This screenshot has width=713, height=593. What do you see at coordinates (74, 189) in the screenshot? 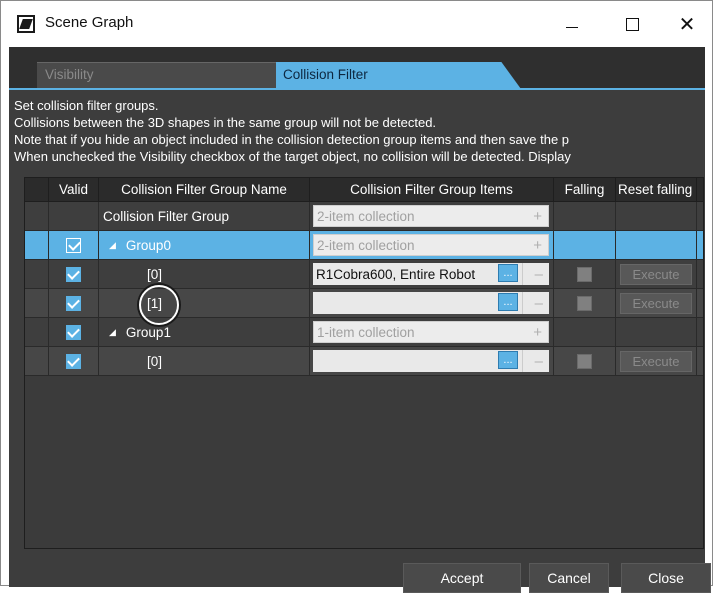
I see `header-valid: Valid` at bounding box center [74, 189].